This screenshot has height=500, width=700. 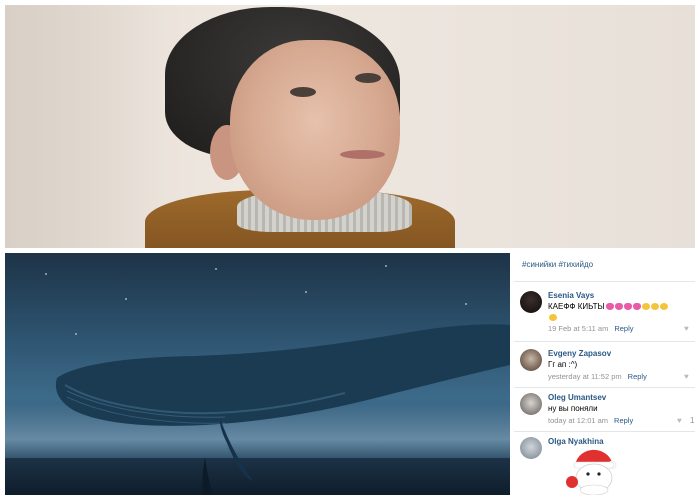 I want to click on comment-meta: today at 12:01 am Reply, so click(x=590, y=420).